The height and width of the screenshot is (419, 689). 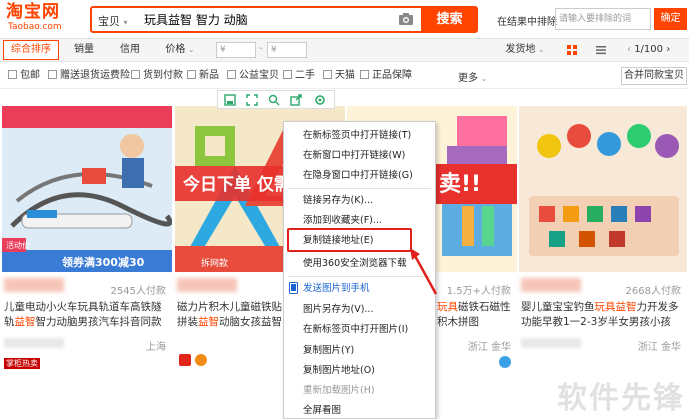 What do you see at coordinates (130, 50) in the screenshot?
I see `sort-credit: 信用` at bounding box center [130, 50].